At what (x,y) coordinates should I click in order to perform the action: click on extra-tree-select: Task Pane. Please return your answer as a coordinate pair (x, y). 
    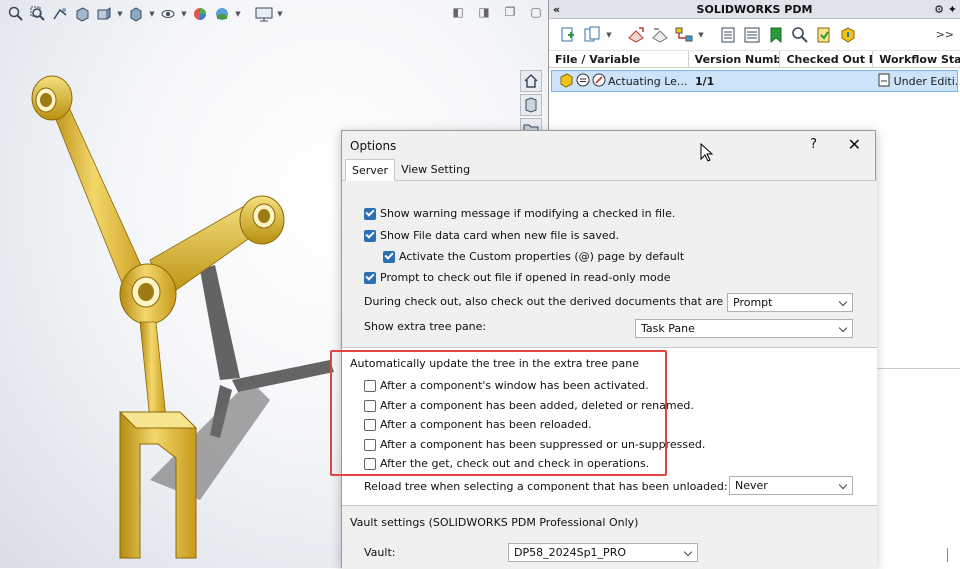
    Looking at the image, I should click on (744, 328).